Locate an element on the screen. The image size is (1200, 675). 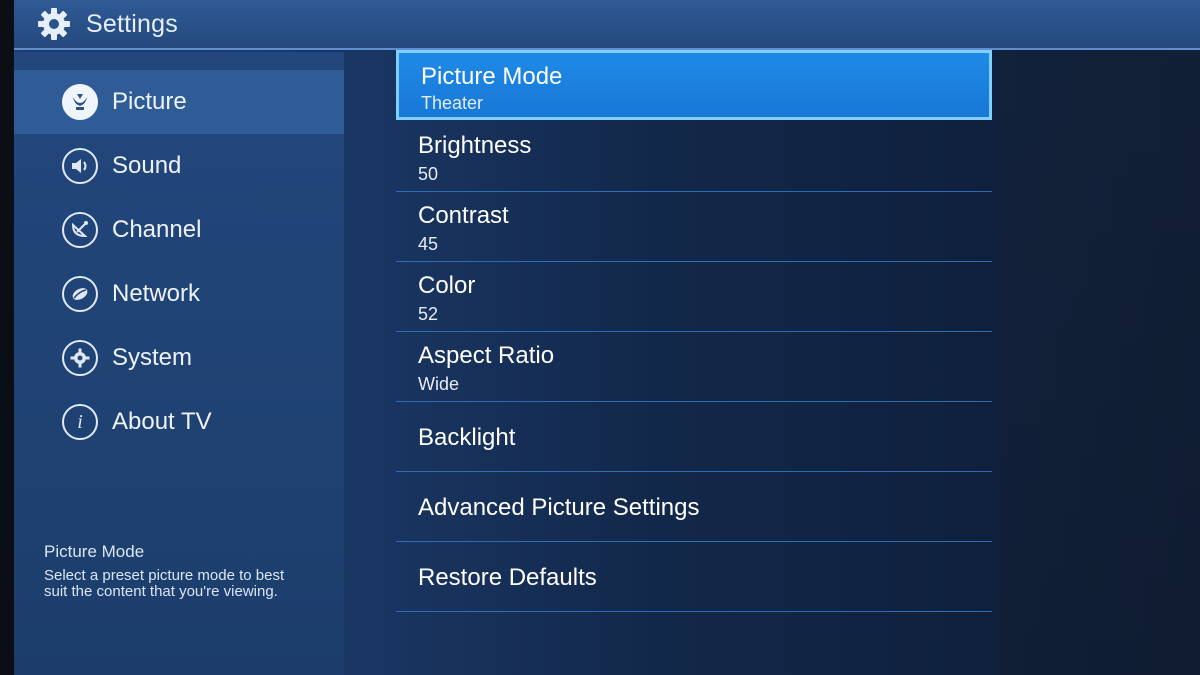
gear-icon is located at coordinates (54, 24).